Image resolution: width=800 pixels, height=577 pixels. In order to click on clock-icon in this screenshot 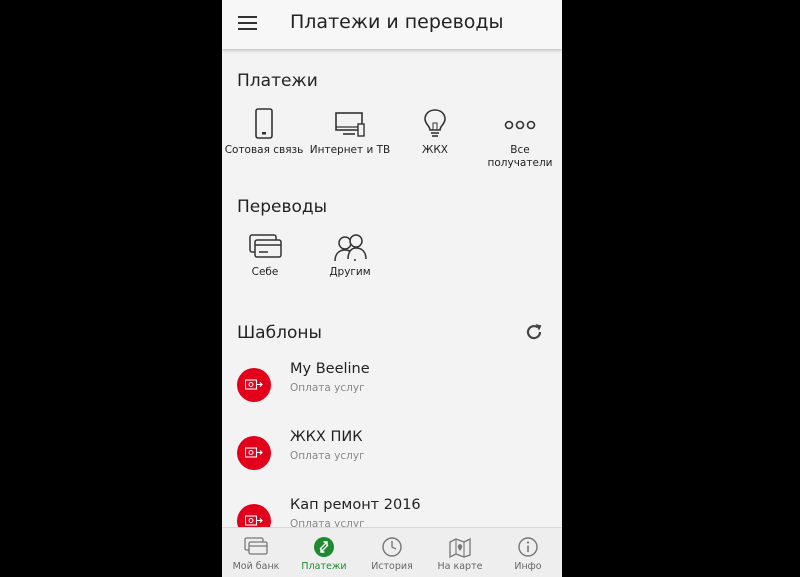, I will do `click(392, 547)`.